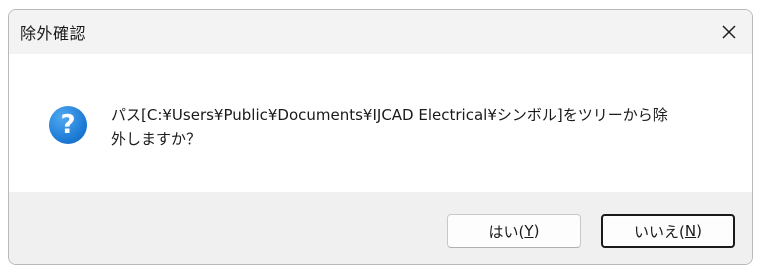 The height and width of the screenshot is (268, 757). What do you see at coordinates (536, 231) in the screenshot?
I see `yes-label-end: )` at bounding box center [536, 231].